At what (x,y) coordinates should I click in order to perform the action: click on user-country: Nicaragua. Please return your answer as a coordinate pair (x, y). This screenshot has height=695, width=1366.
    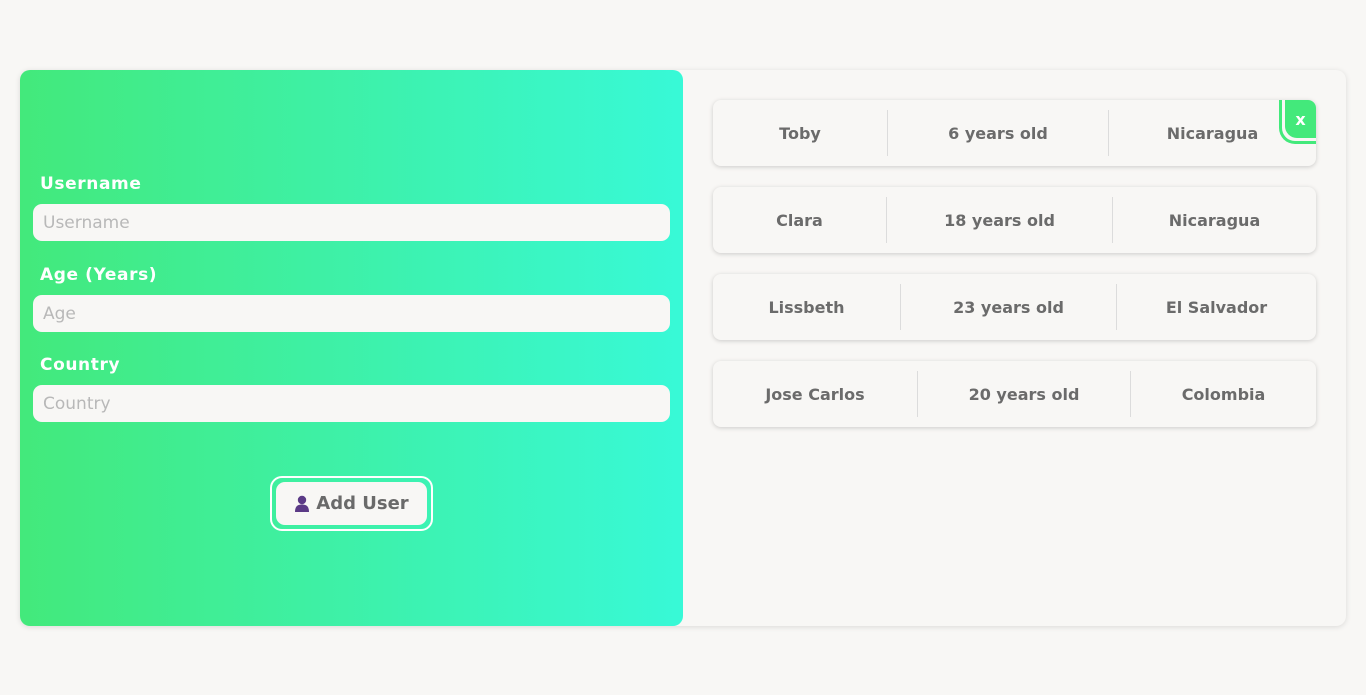
    Looking at the image, I should click on (1214, 220).